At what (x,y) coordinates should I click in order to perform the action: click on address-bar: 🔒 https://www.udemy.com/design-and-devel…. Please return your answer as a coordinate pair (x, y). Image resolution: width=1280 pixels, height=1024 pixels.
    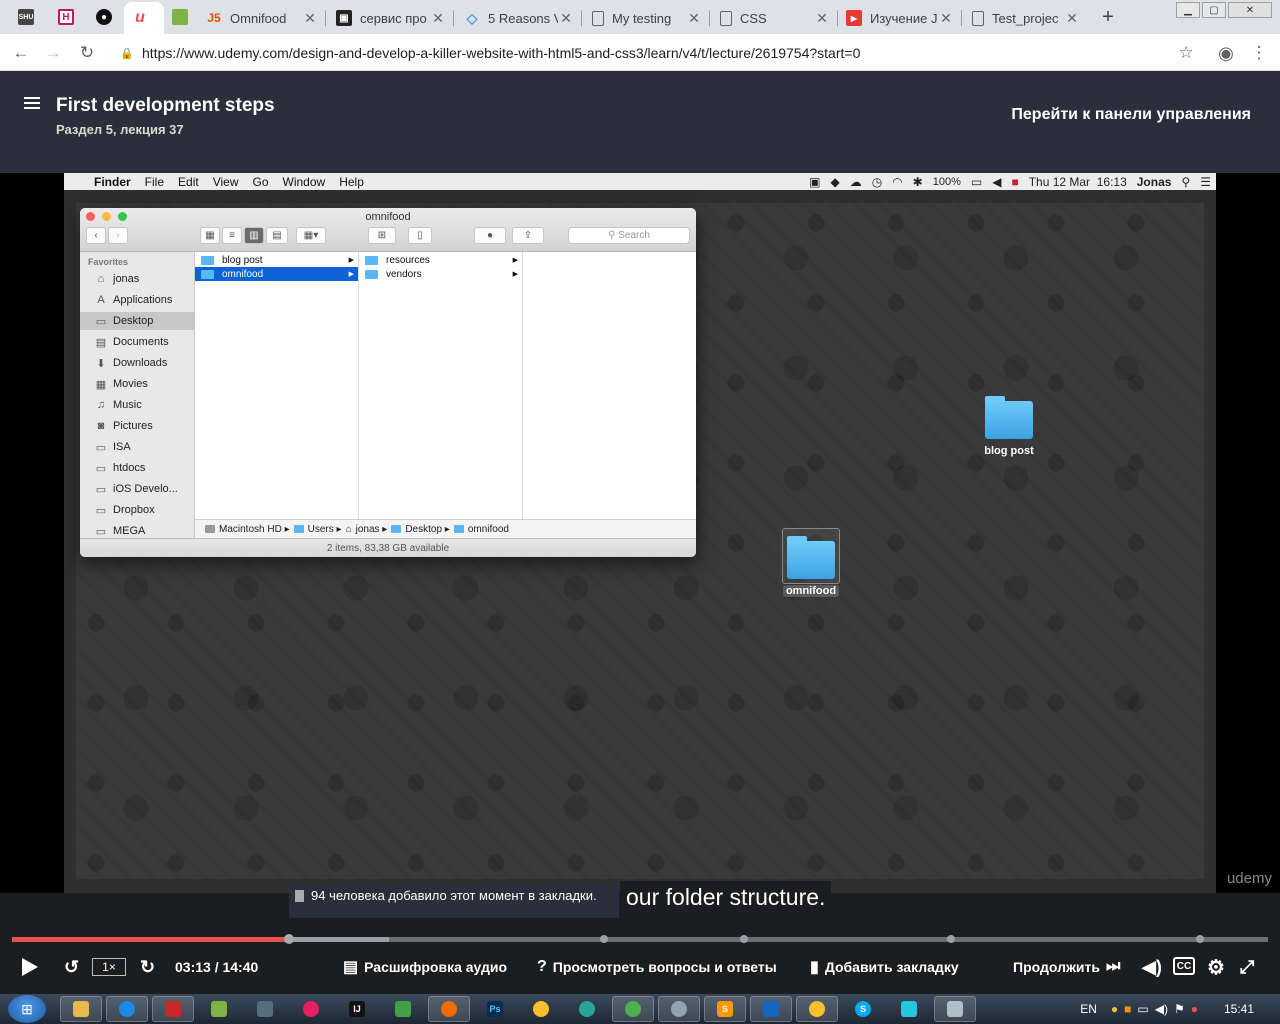
    Looking at the image, I should click on (657, 53).